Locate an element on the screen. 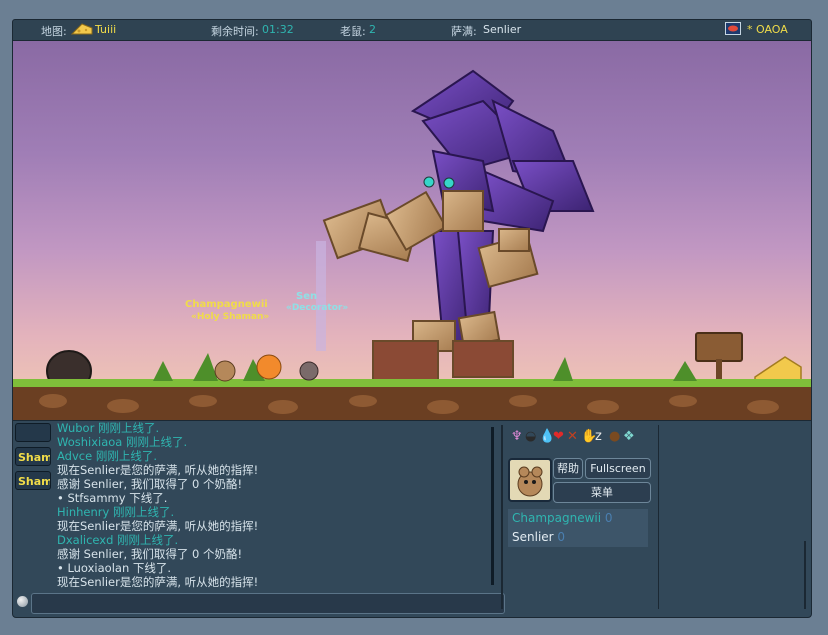  emote-laugh-icon: ◒ is located at coordinates (530, 436).